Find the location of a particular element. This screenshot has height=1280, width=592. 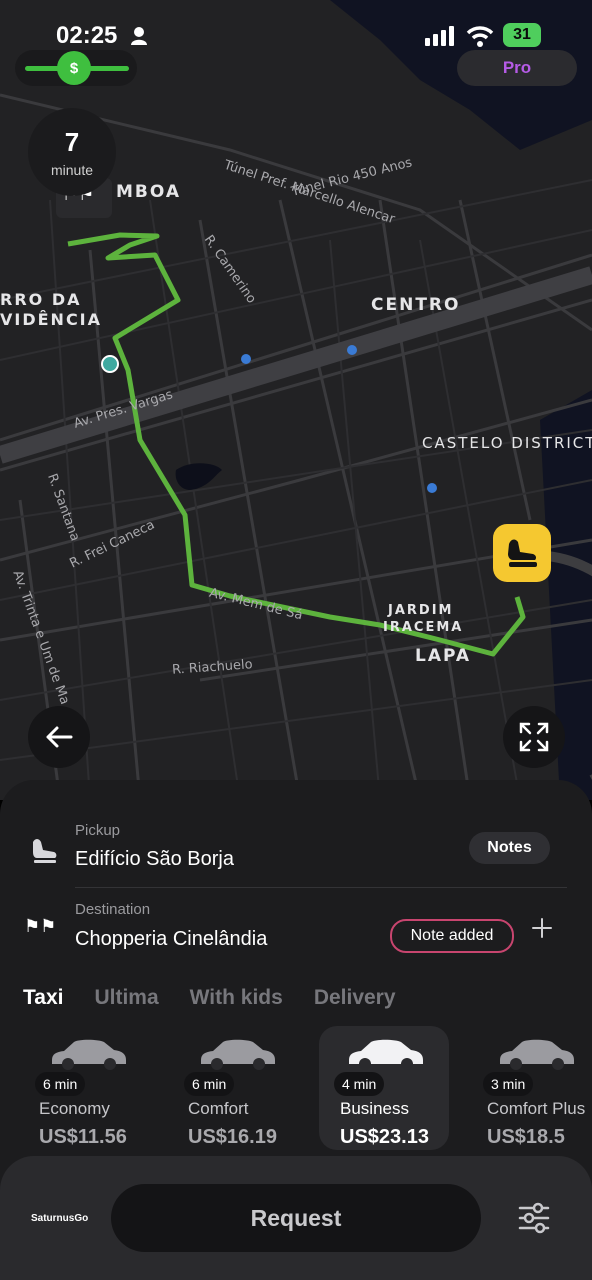

tab-ultima: Ultima is located at coordinates (126, 998).